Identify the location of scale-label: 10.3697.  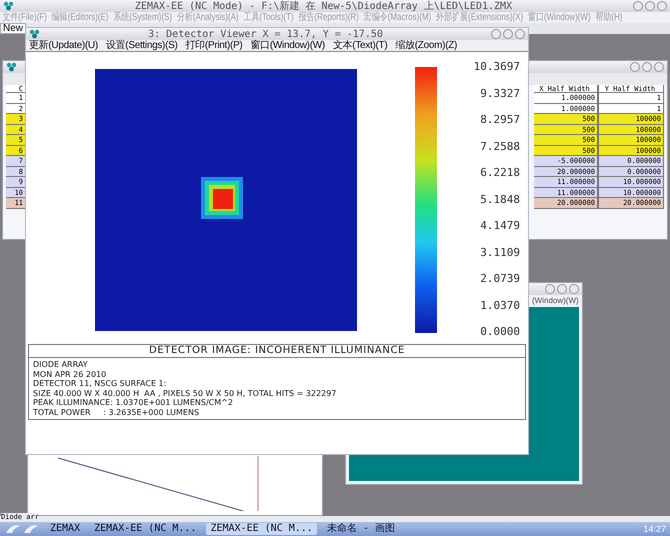
(497, 66).